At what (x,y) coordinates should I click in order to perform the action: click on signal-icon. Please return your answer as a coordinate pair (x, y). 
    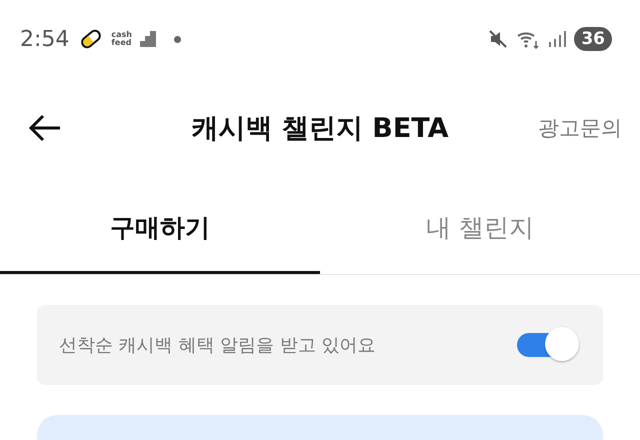
    Looking at the image, I should click on (557, 39).